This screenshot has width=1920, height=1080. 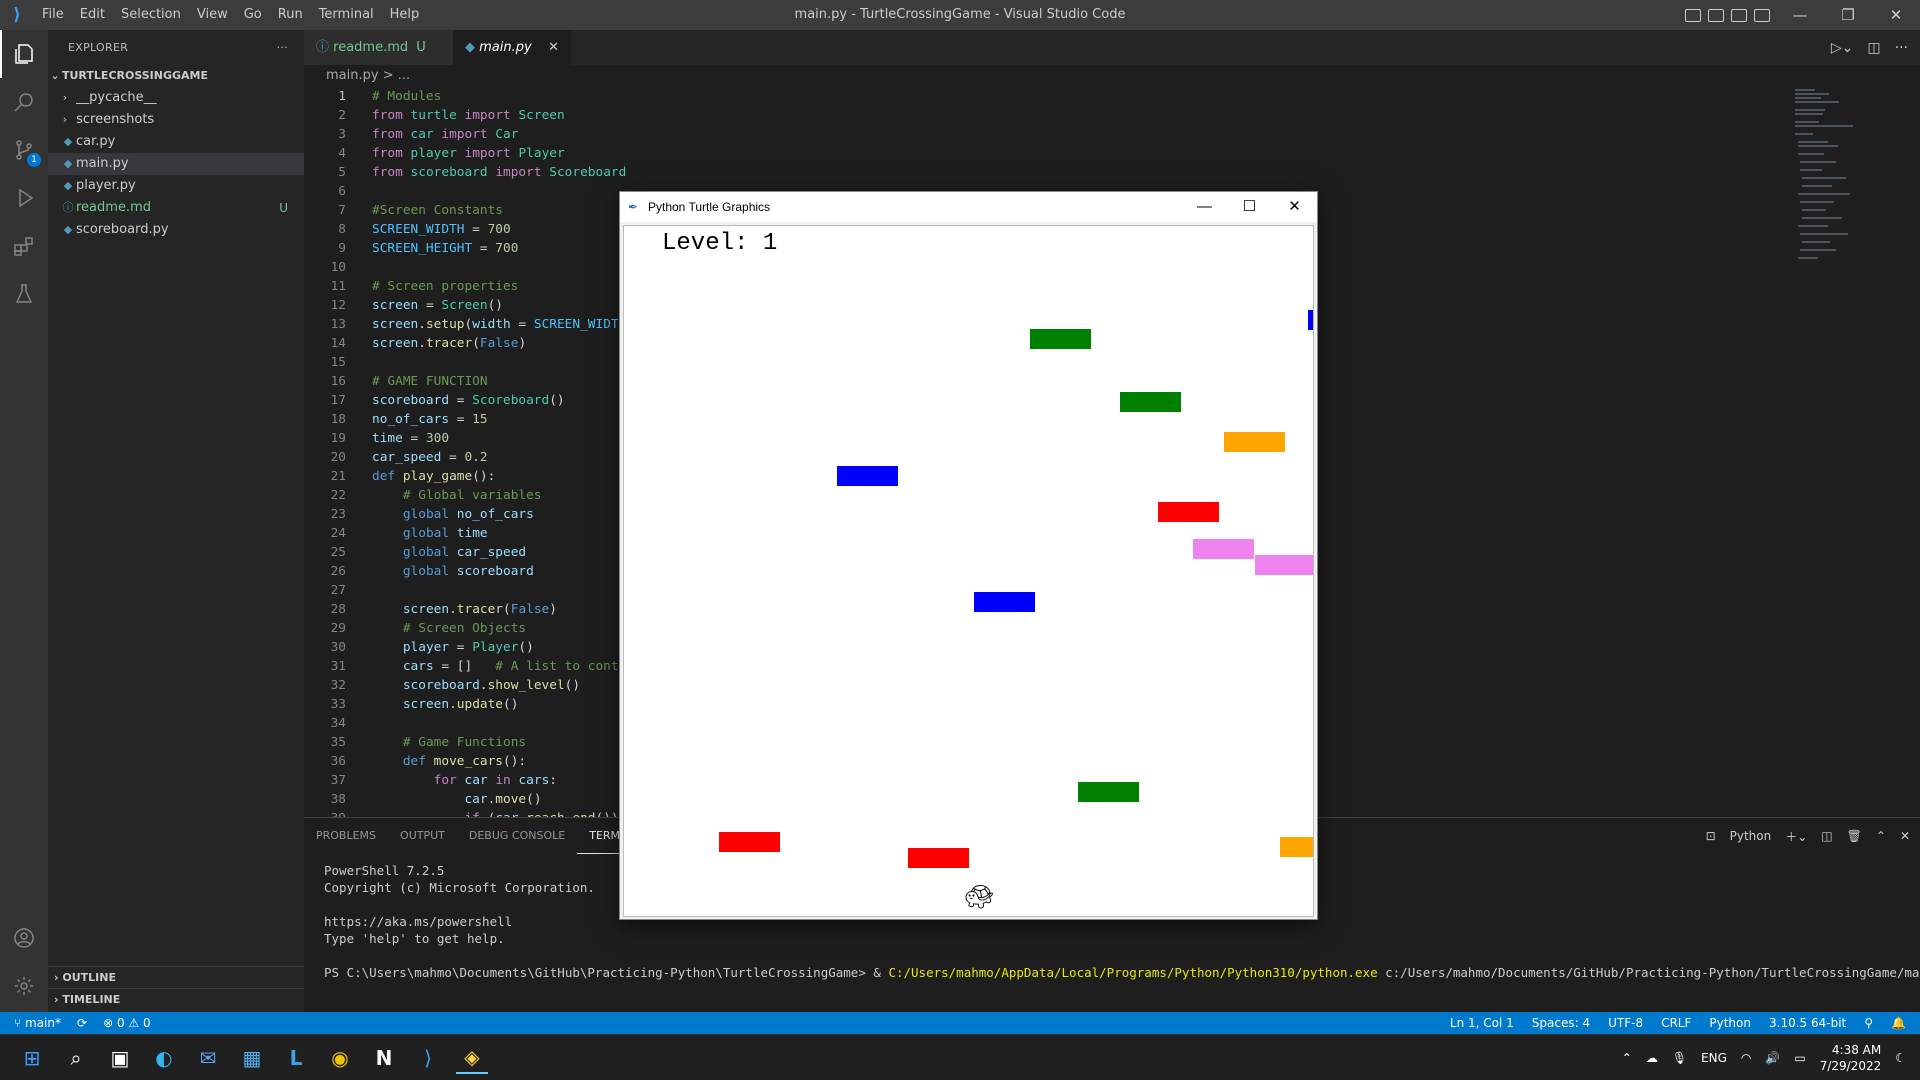 What do you see at coordinates (517, 836) in the screenshot?
I see `tab-debug-console: DEBUG CONSOLE` at bounding box center [517, 836].